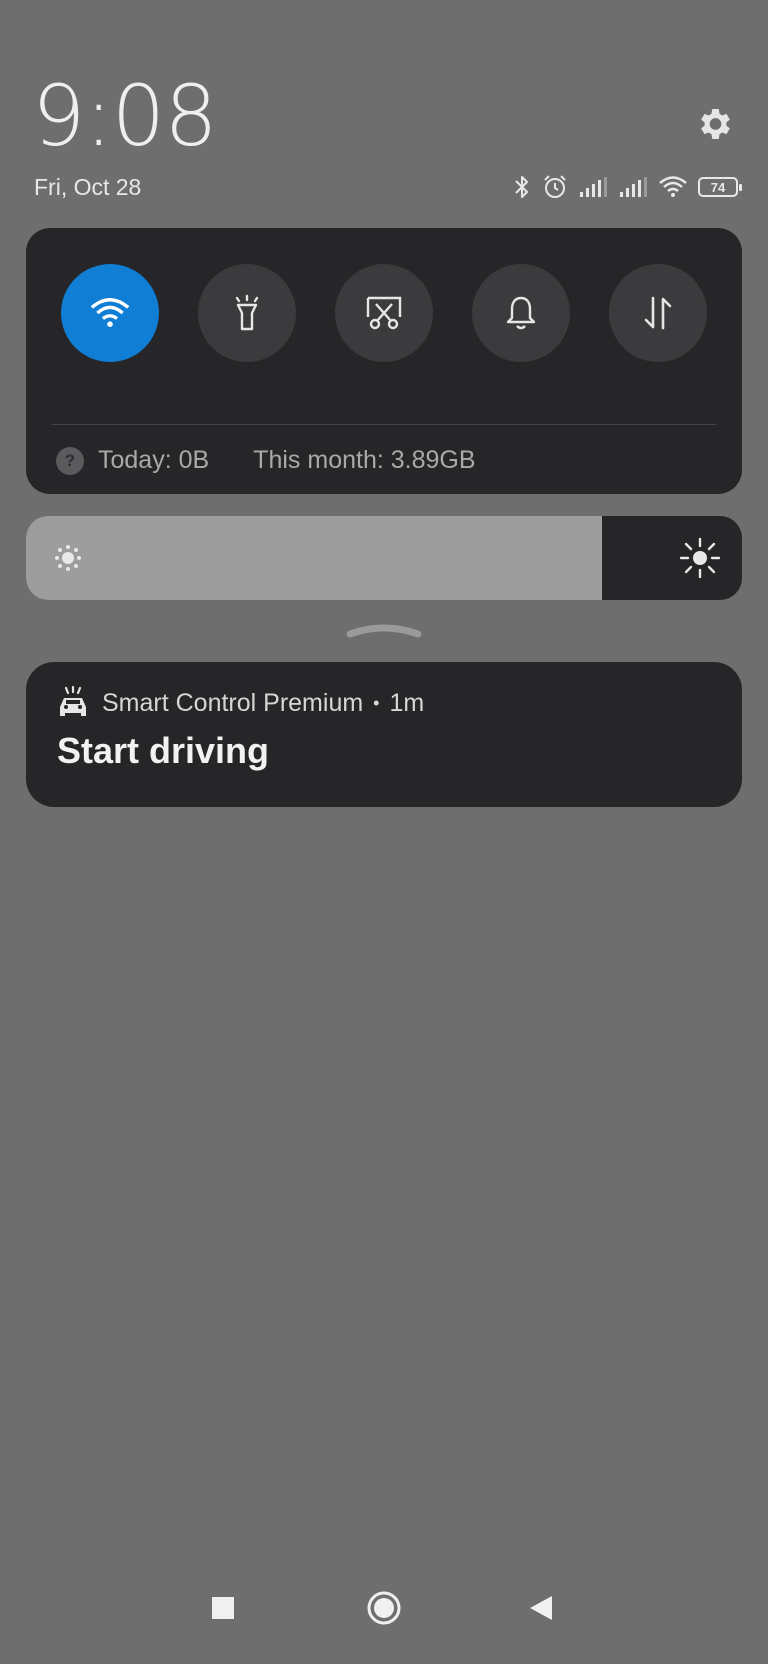  I want to click on data-today: Today: 0B, so click(154, 460).